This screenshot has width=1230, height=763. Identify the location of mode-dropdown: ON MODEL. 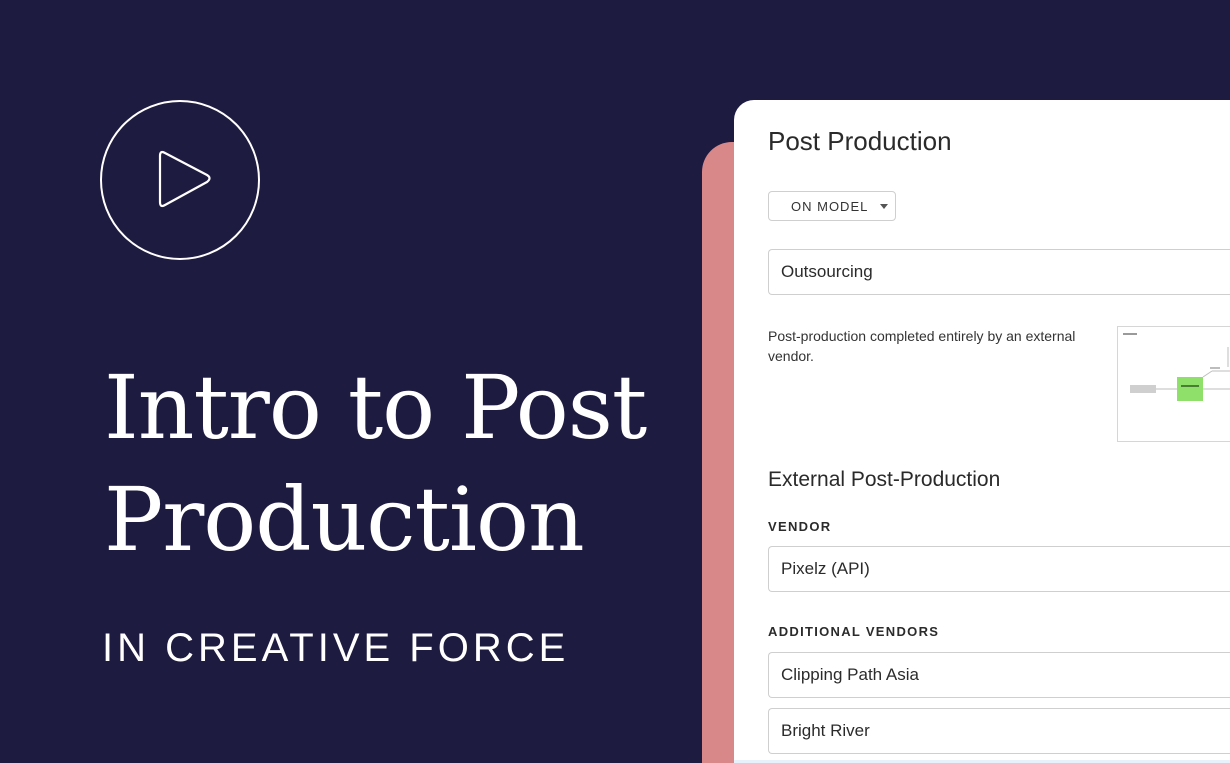
(832, 206).